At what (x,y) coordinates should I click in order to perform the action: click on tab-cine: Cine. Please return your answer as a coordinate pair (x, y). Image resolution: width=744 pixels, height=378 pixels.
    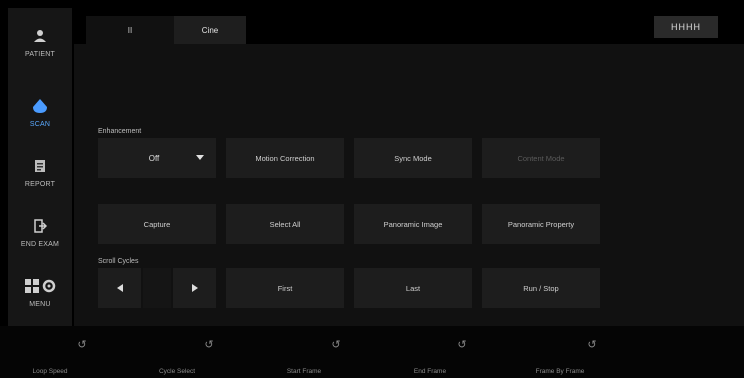
    Looking at the image, I should click on (210, 30).